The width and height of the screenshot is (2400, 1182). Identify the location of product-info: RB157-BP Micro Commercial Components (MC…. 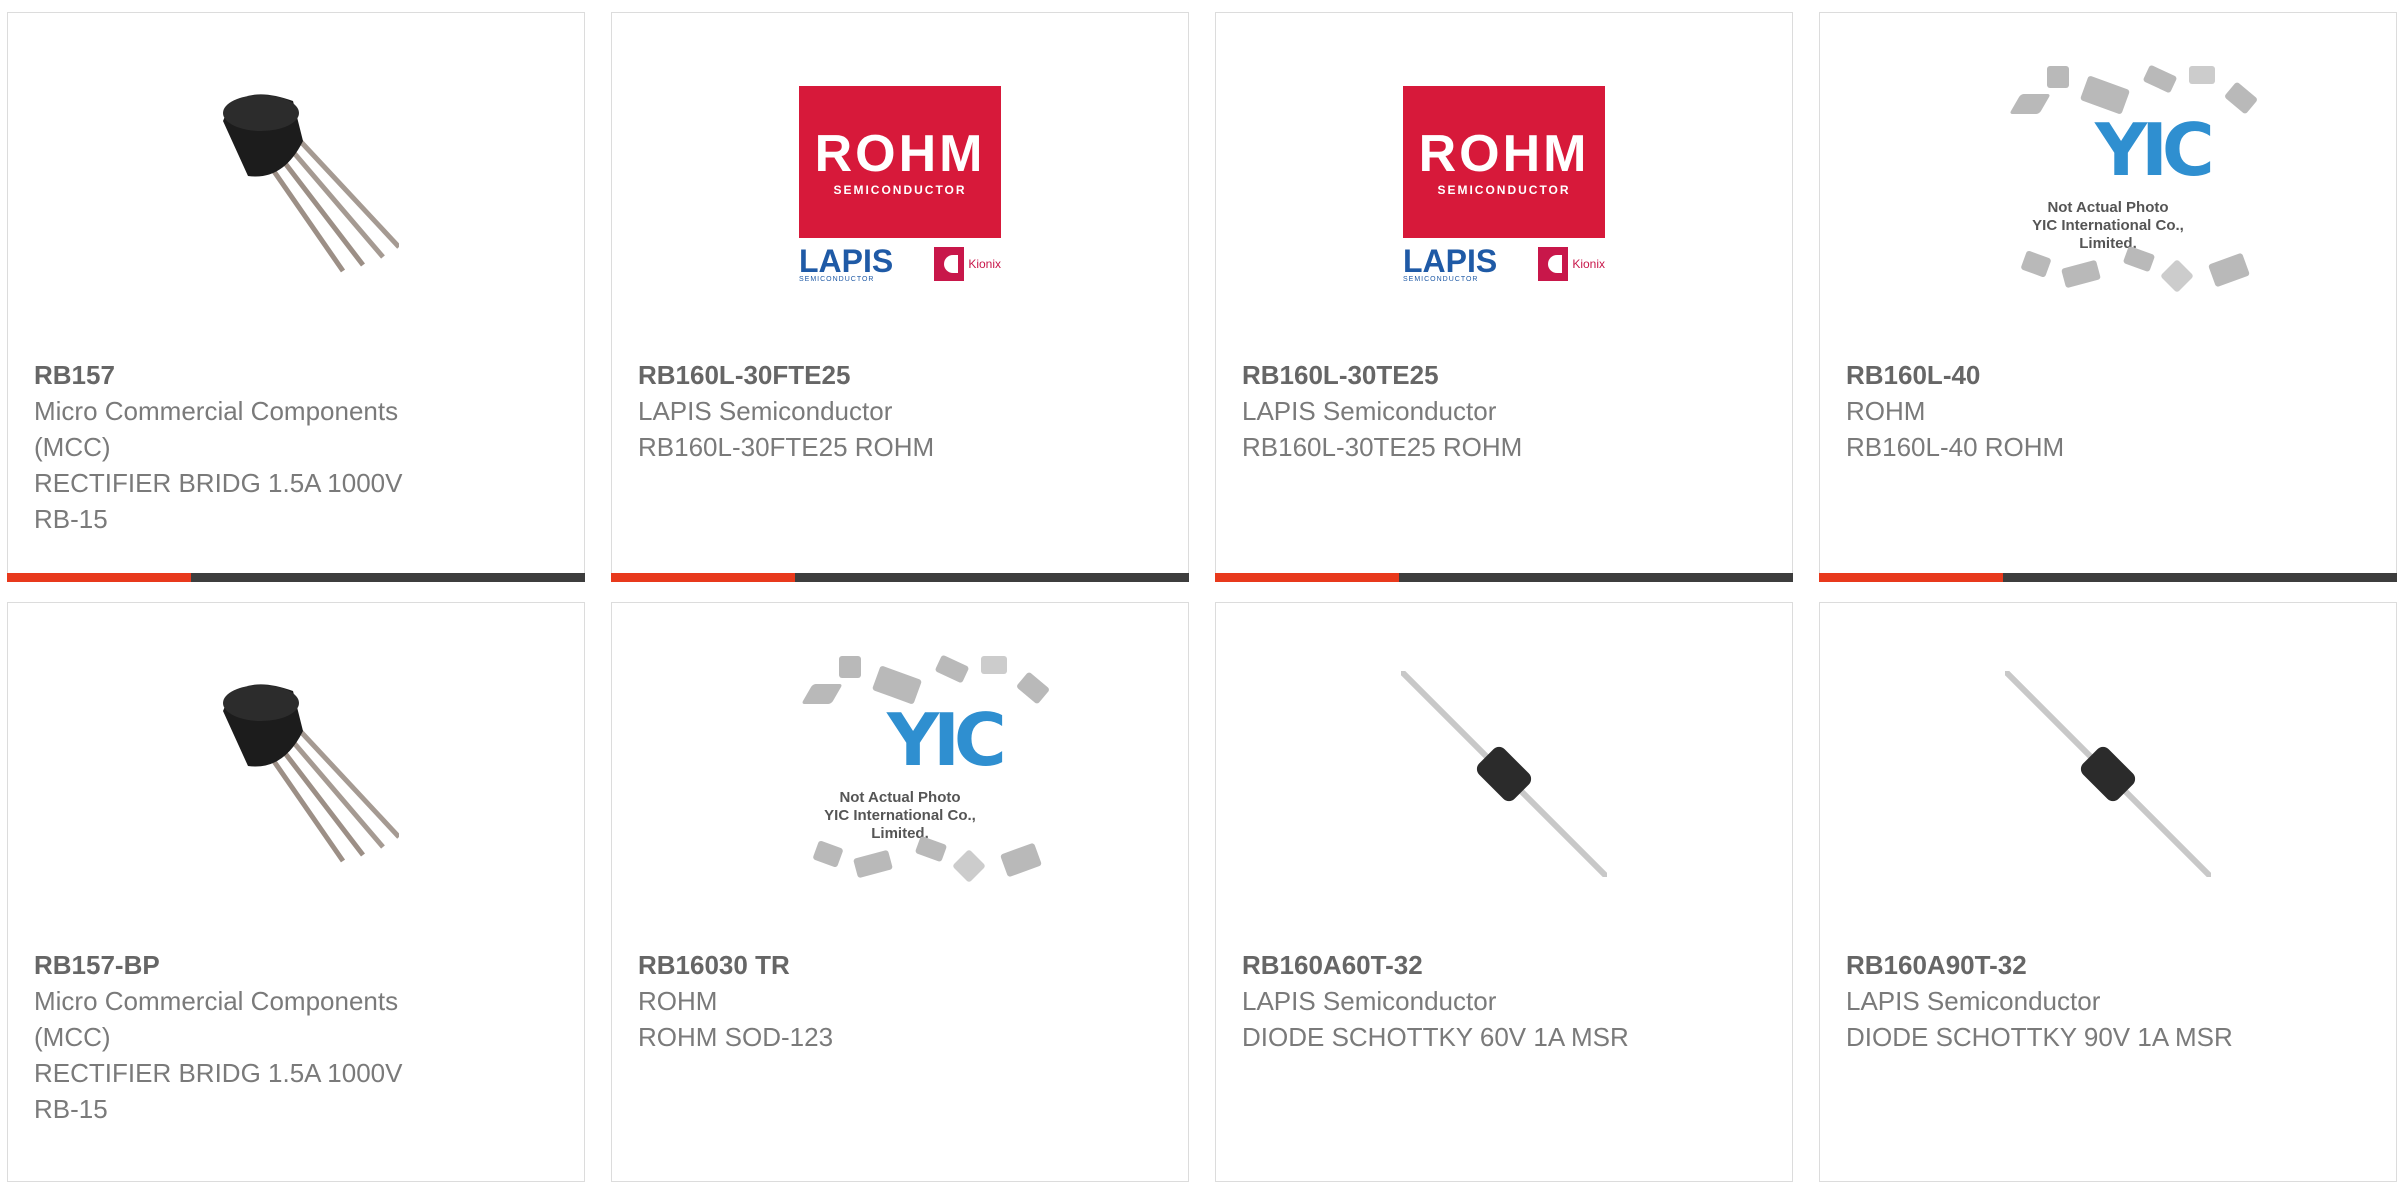
(254, 1037).